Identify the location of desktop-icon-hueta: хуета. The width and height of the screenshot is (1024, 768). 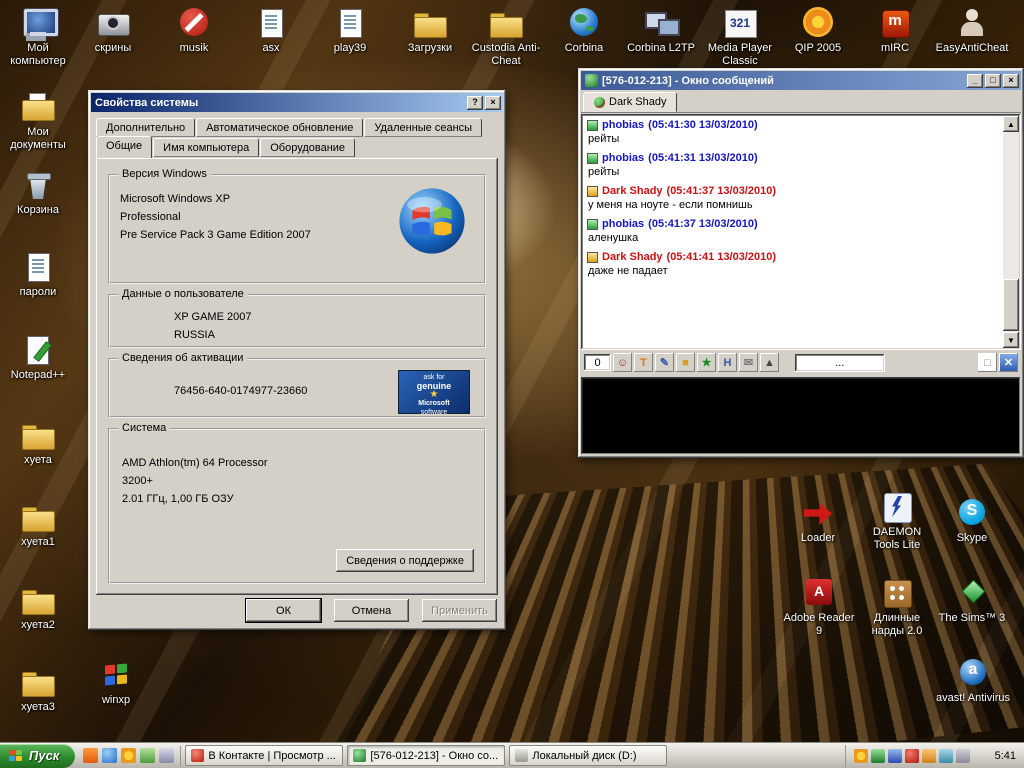
(38, 442).